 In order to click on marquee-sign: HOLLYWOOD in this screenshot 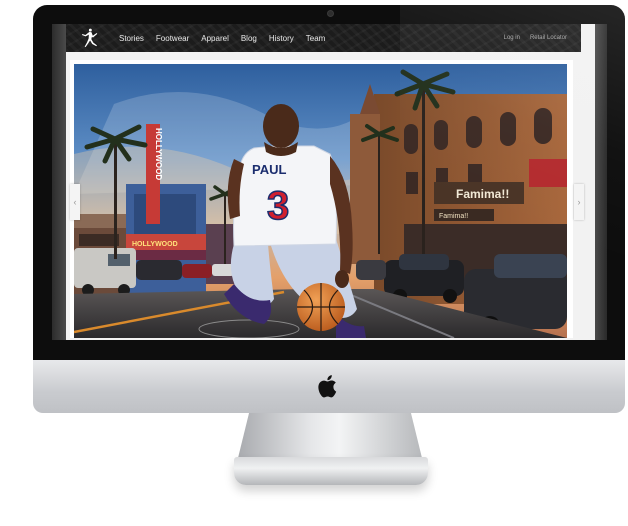, I will do `click(155, 244)`.